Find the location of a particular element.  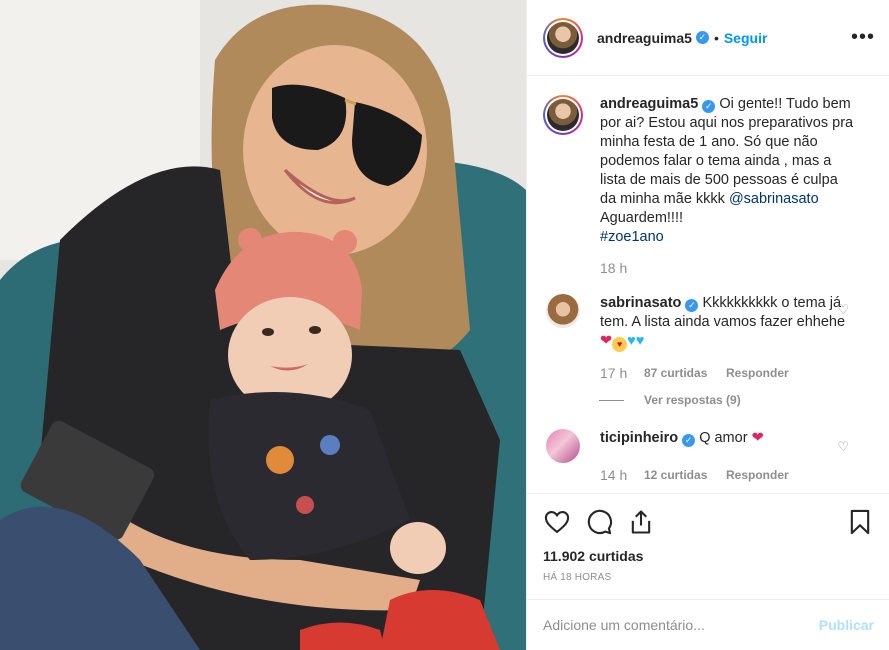

comment-meta: 17 h 87 curtidas Responder is located at coordinates (727, 373).